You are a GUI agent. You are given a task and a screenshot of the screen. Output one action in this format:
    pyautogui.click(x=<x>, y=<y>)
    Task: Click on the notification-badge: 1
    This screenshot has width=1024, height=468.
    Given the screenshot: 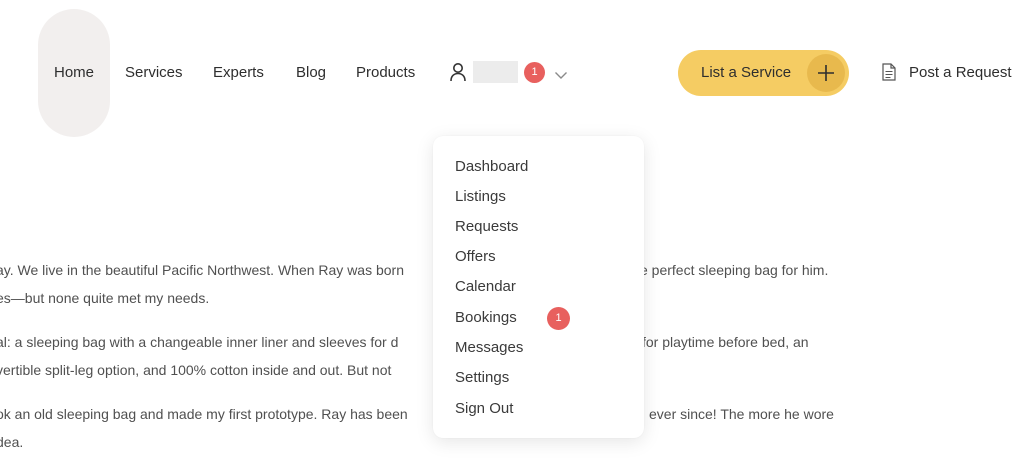 What is the action you would take?
    pyautogui.click(x=534, y=72)
    